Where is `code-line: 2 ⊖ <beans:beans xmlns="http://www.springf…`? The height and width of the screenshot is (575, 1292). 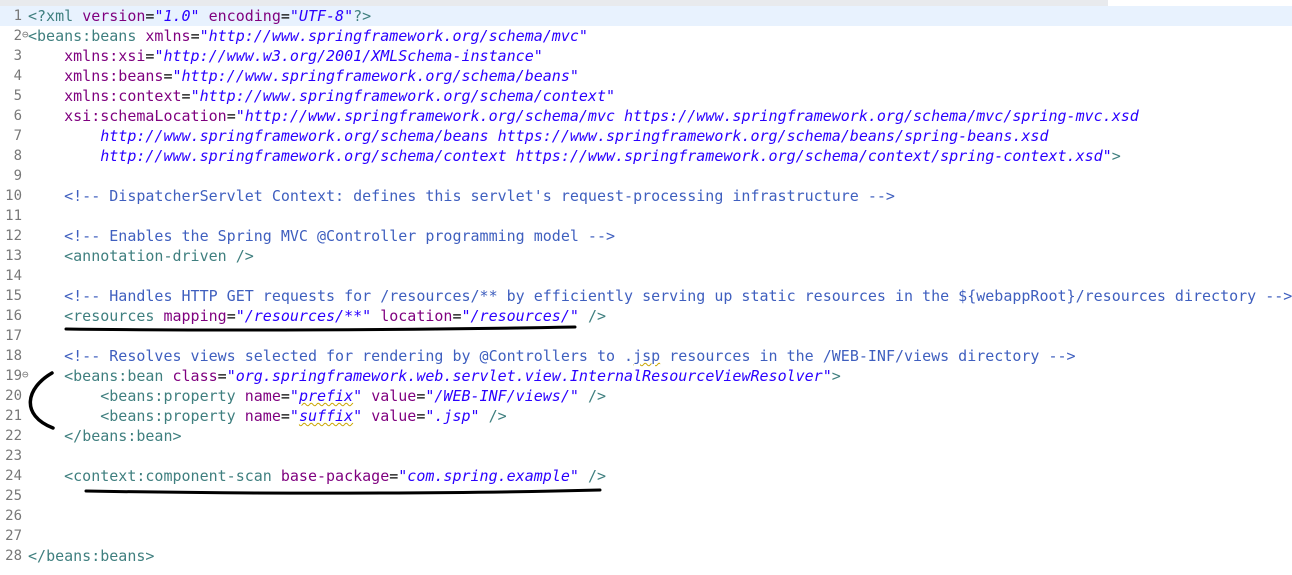 code-line: 2 ⊖ <beans:beans xmlns="http://www.springf… is located at coordinates (646, 36).